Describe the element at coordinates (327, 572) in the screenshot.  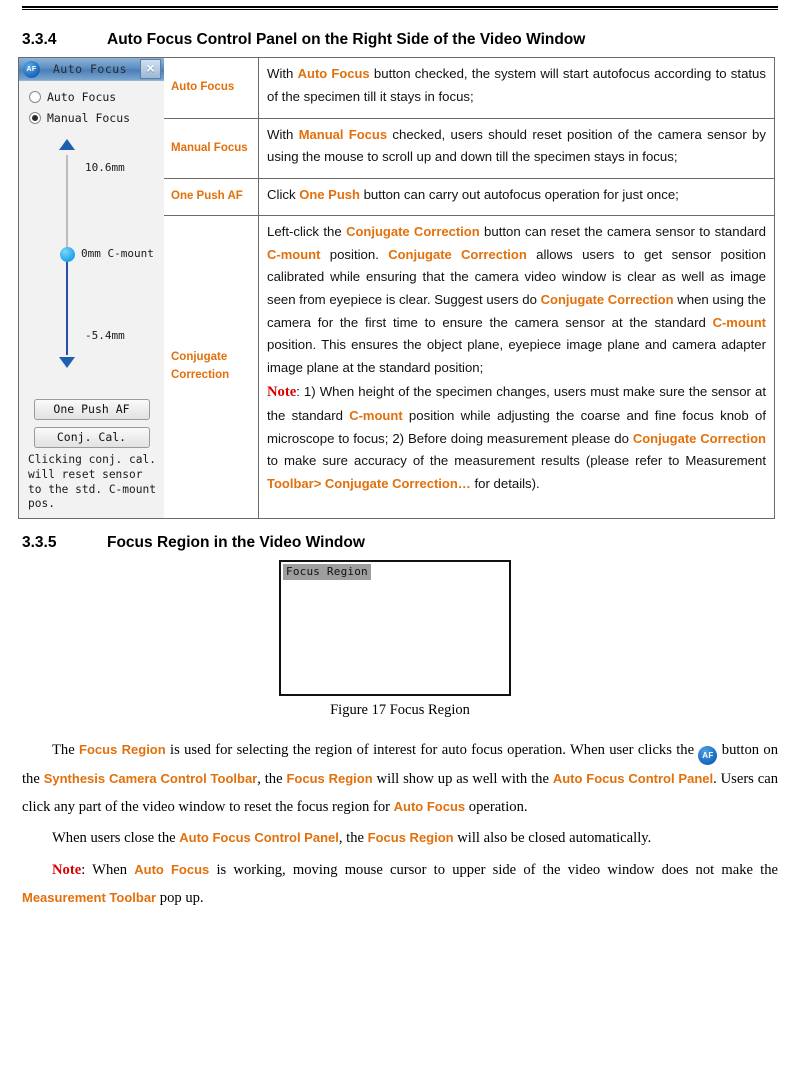
I see `focus-region-tag: Focus Region` at that location.